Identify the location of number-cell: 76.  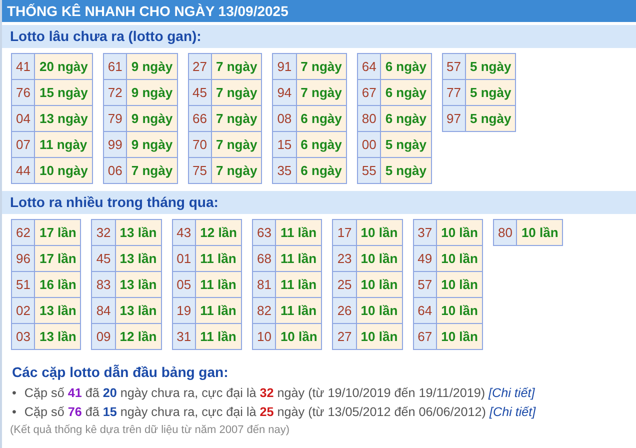
(23, 93).